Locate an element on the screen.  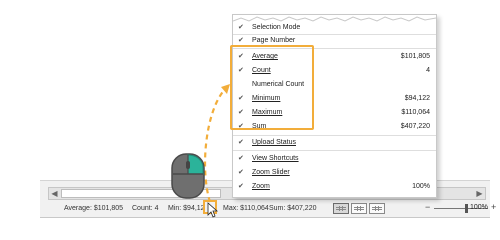
mouse-icon is located at coordinates (188, 176).